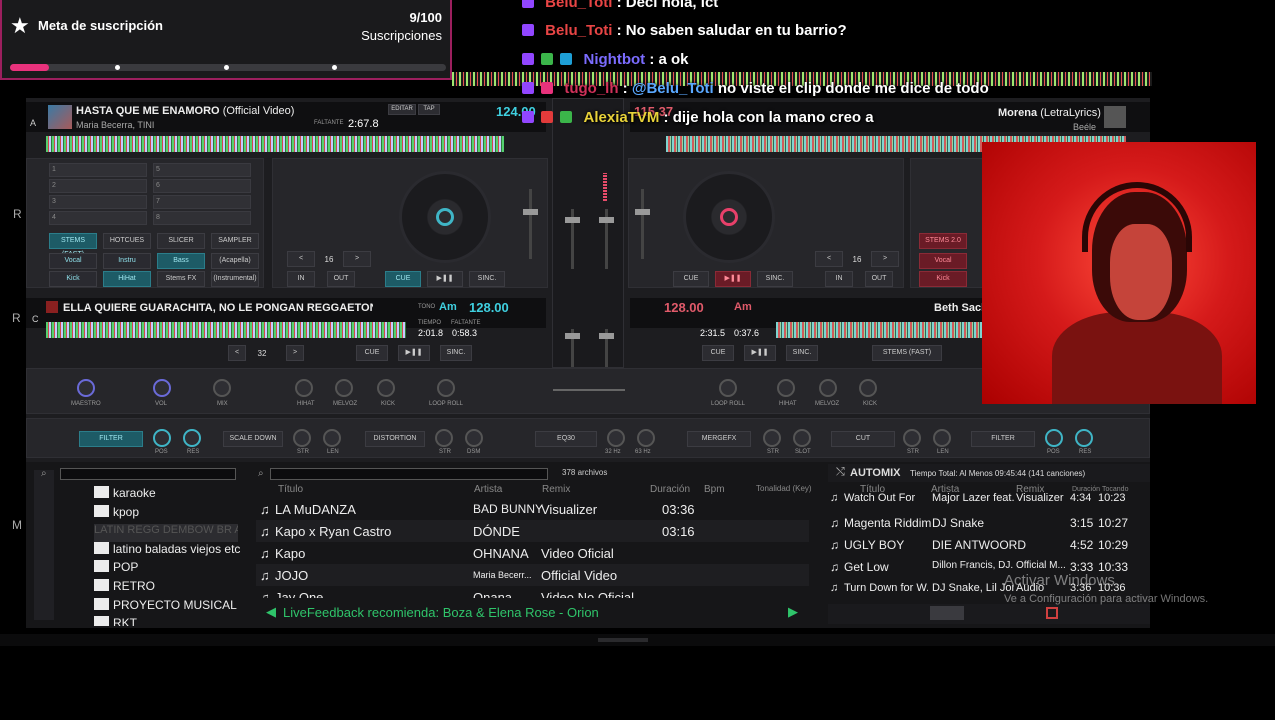  What do you see at coordinates (947, 613) in the screenshot?
I see `automix-toggle-button` at bounding box center [947, 613].